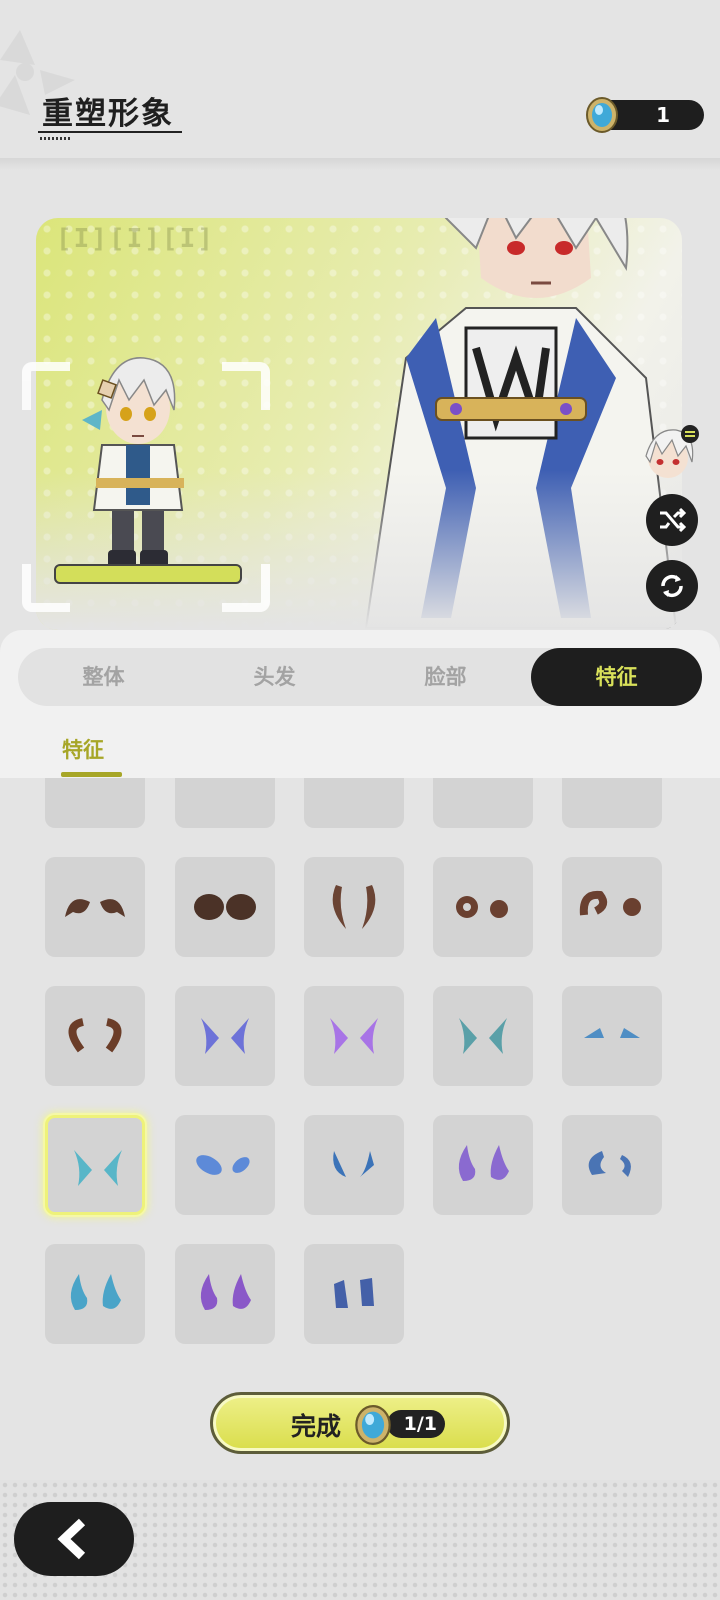 The width and height of the screenshot is (720, 1600). I want to click on tab-face: 脸部, so click(445, 677).